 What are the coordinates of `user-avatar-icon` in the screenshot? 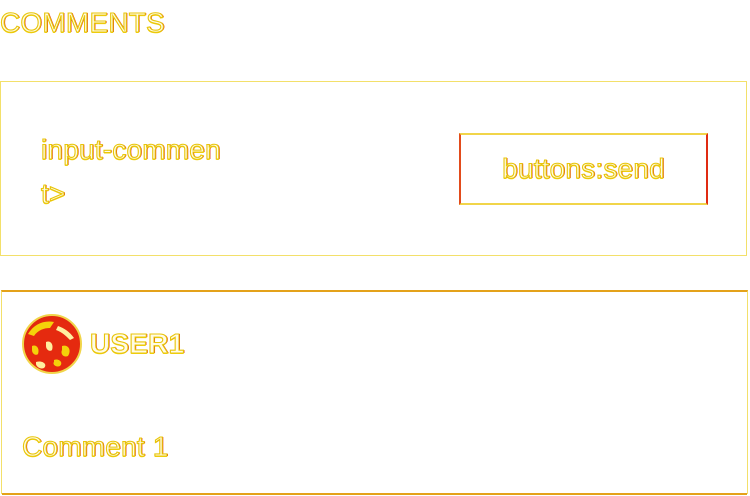 It's located at (52, 344).